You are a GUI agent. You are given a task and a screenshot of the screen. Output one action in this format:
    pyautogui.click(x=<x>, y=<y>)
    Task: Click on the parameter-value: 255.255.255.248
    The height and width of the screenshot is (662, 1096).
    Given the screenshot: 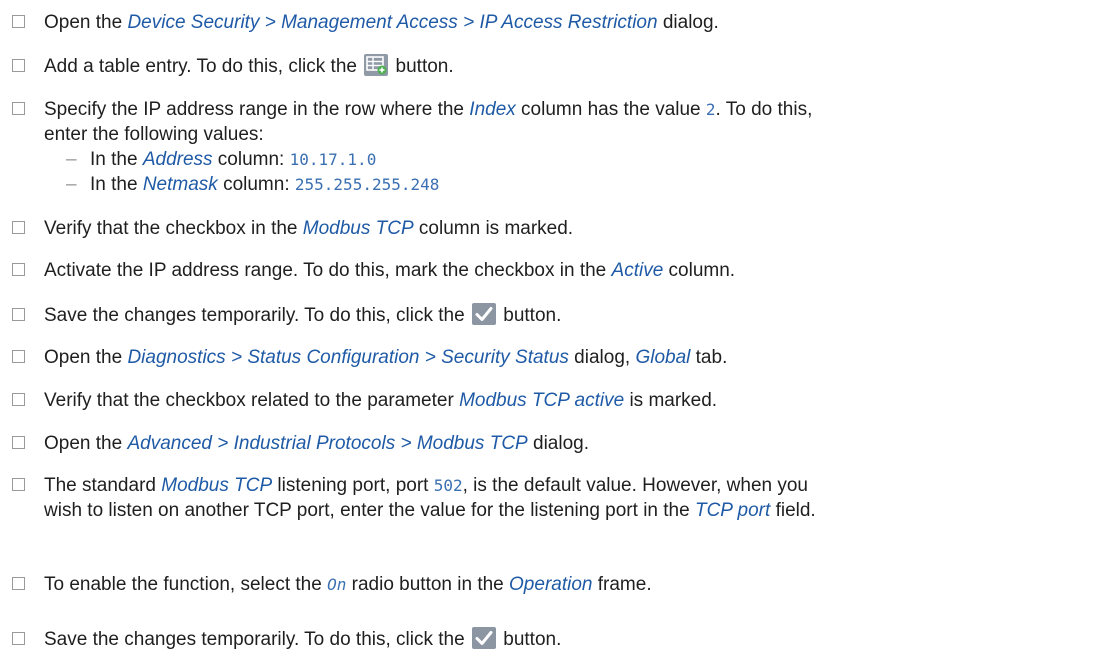 What is the action you would take?
    pyautogui.click(x=367, y=184)
    